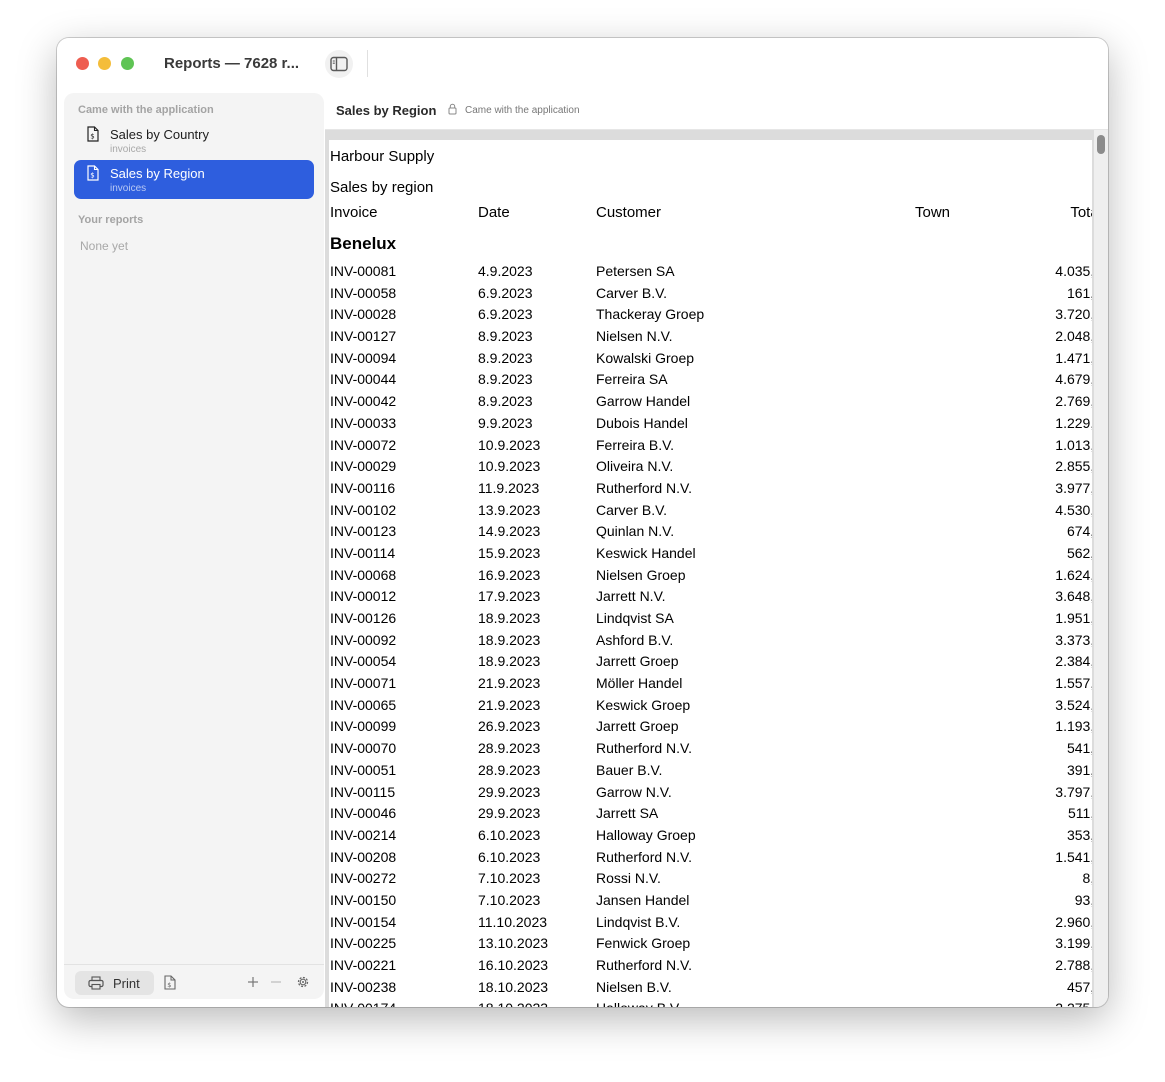 Image resolution: width=1165 pixels, height=1082 pixels. What do you see at coordinates (505, 292) in the screenshot?
I see `date-cell: 6.9.2023` at bounding box center [505, 292].